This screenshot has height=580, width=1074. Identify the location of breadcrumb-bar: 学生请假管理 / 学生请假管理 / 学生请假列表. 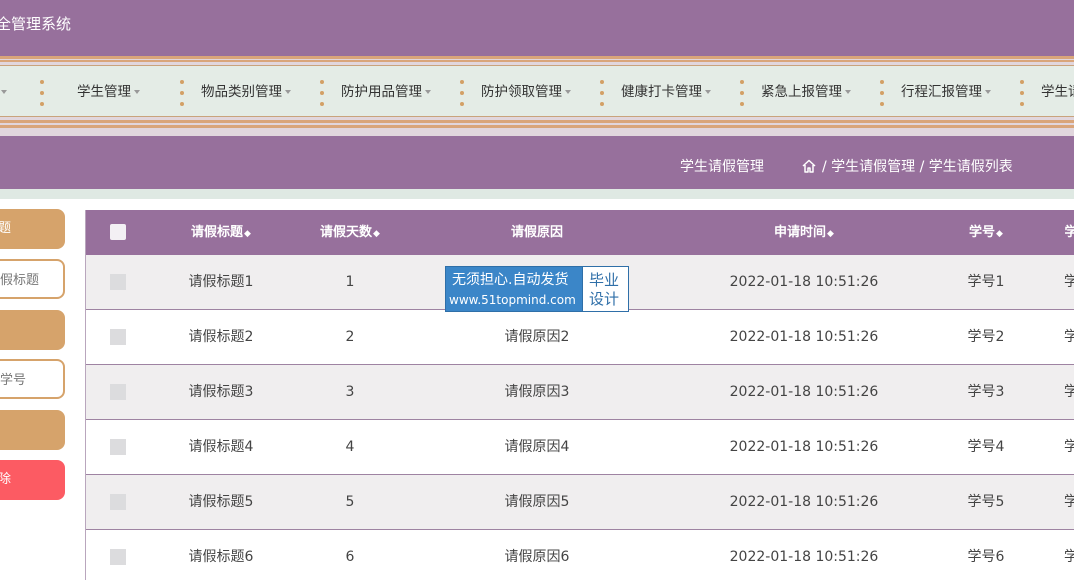
(537, 162).